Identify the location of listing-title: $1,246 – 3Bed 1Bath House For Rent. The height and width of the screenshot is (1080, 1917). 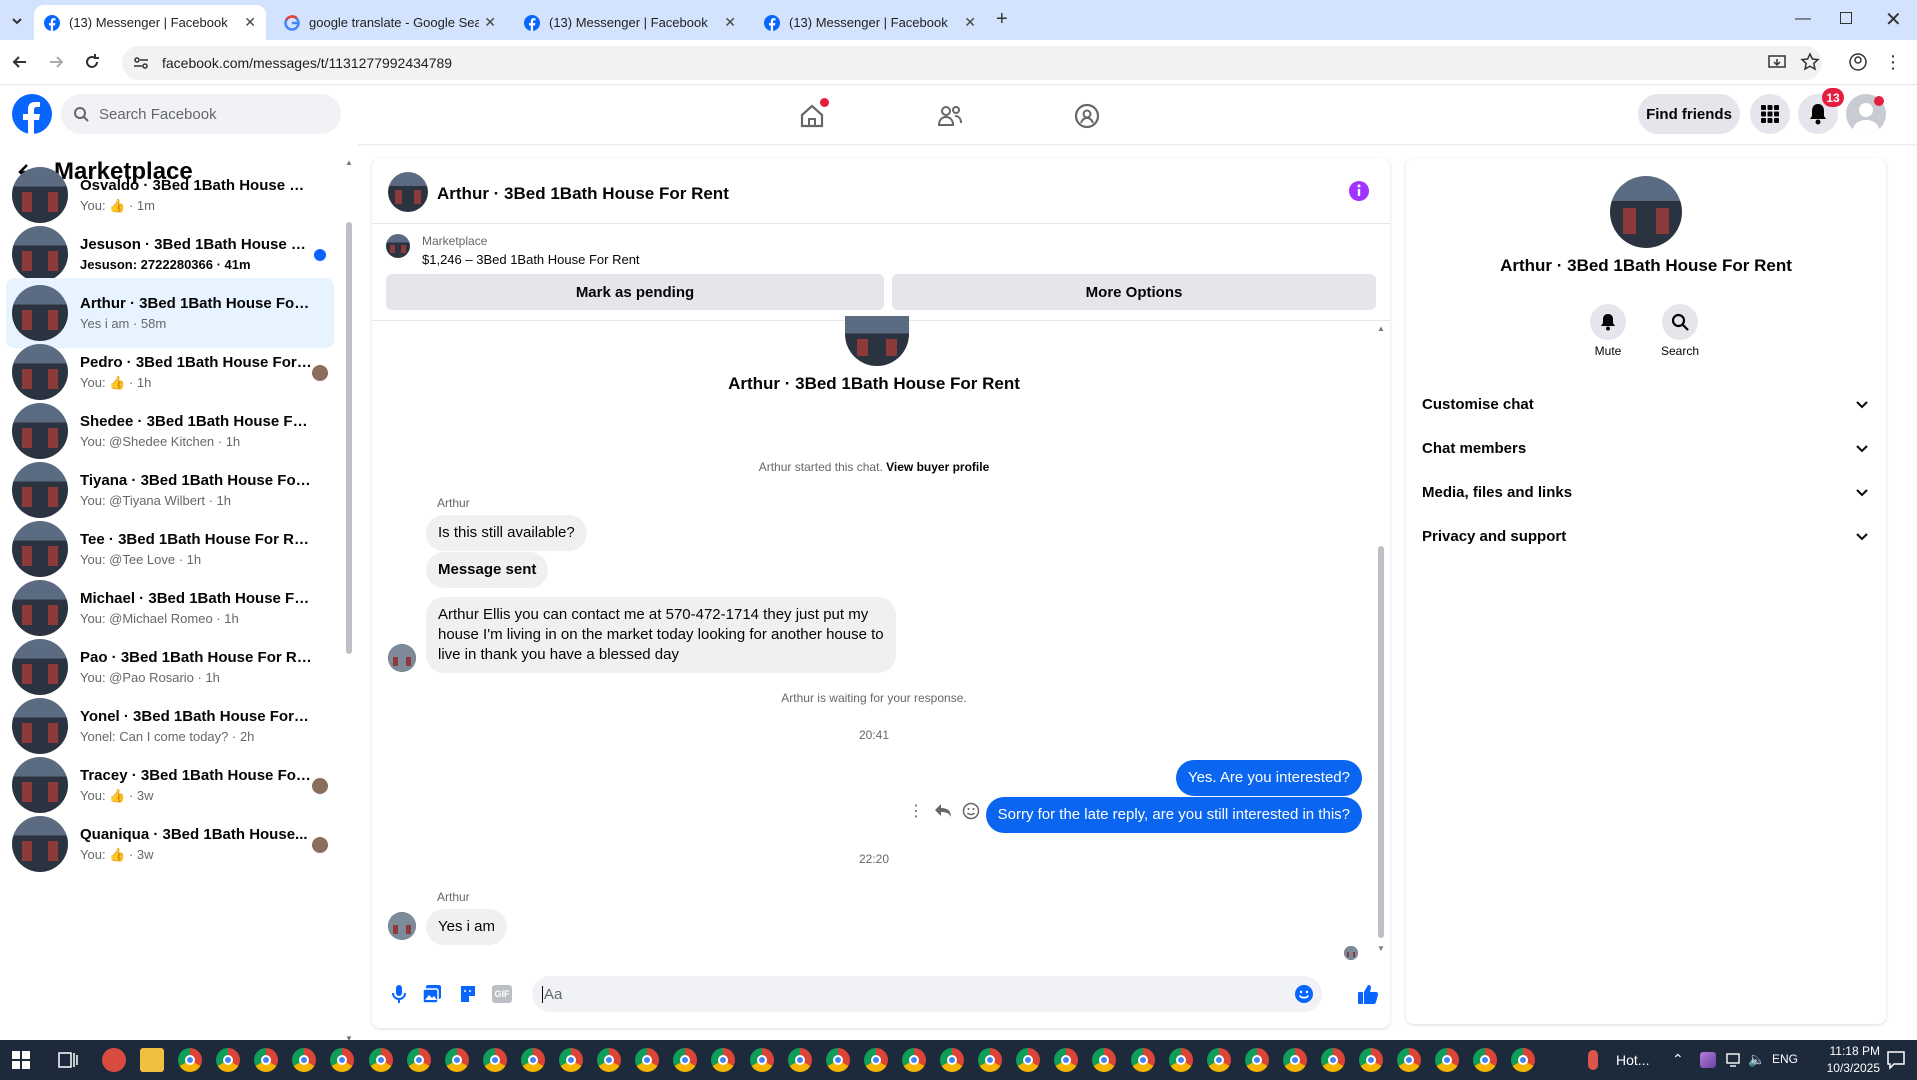
(531, 259).